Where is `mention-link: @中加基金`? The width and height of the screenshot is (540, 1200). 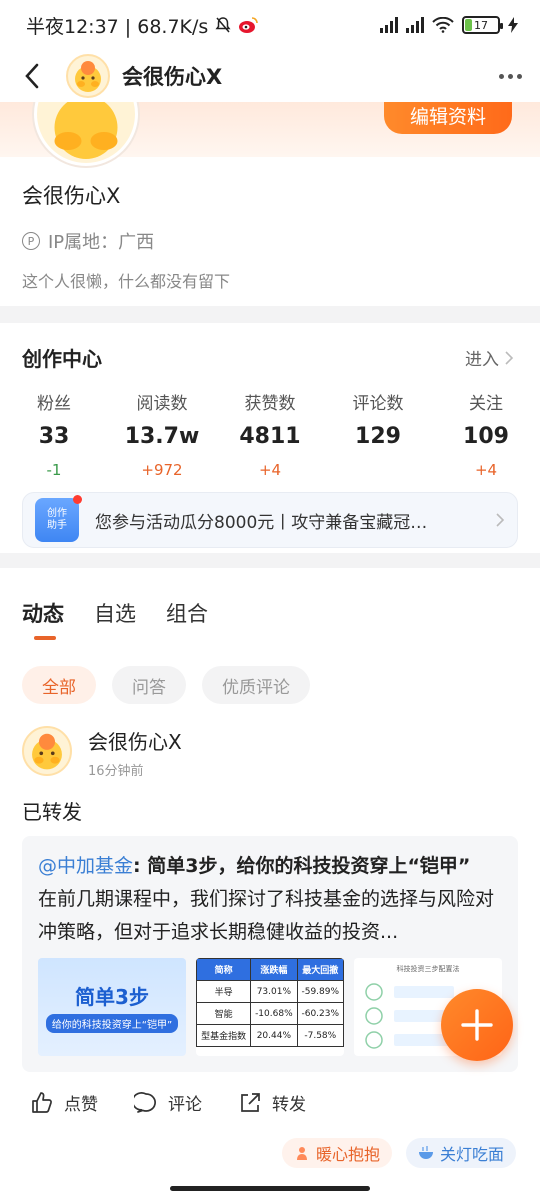
mention-link: @中加基金 is located at coordinates (85, 866).